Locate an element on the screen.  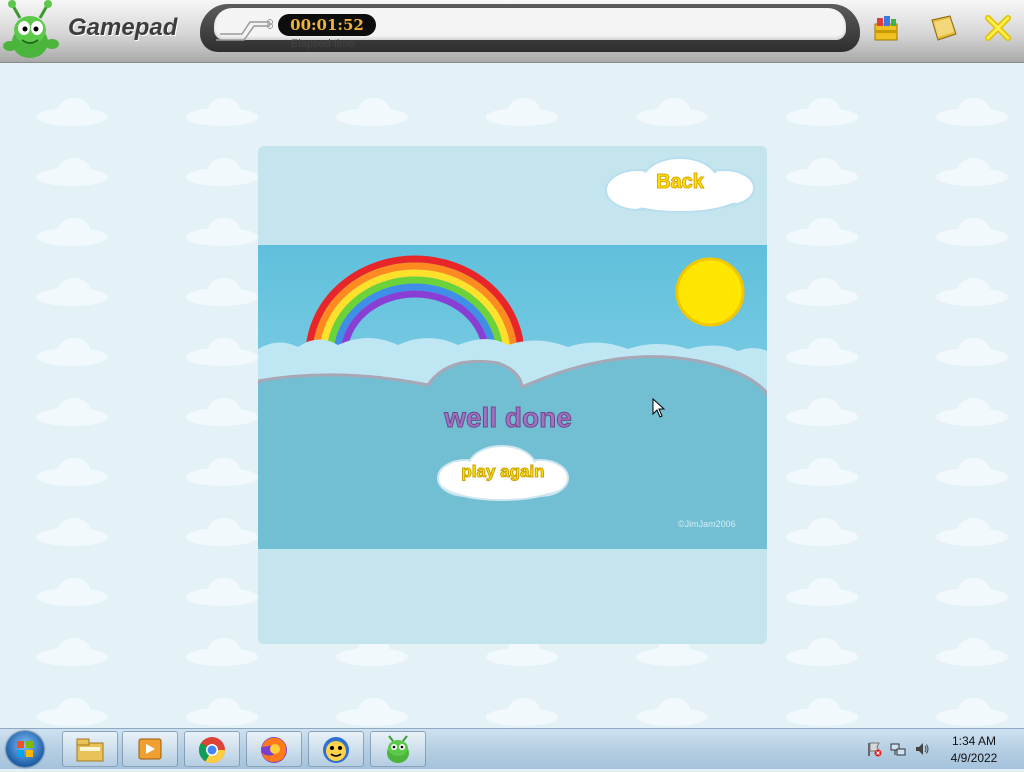
file-explorer-icon is located at coordinates (90, 750).